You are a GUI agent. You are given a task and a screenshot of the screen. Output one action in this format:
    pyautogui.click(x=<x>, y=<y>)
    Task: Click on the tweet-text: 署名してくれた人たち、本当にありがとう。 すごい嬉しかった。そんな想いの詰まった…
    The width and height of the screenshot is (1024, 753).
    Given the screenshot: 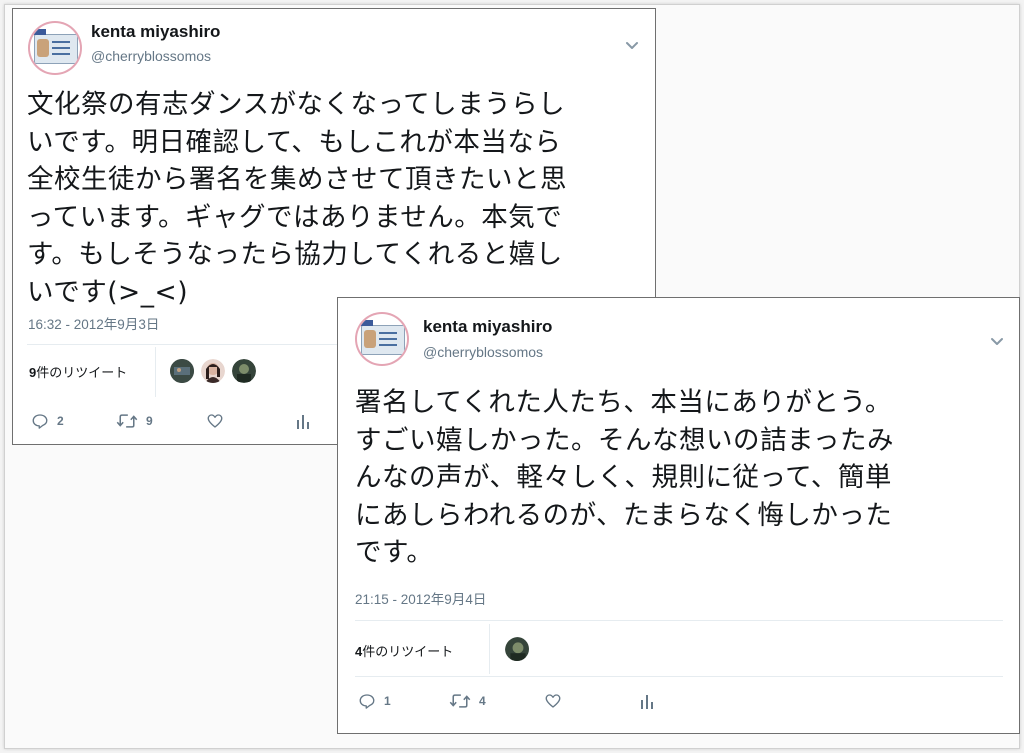 What is the action you would take?
    pyautogui.click(x=624, y=478)
    